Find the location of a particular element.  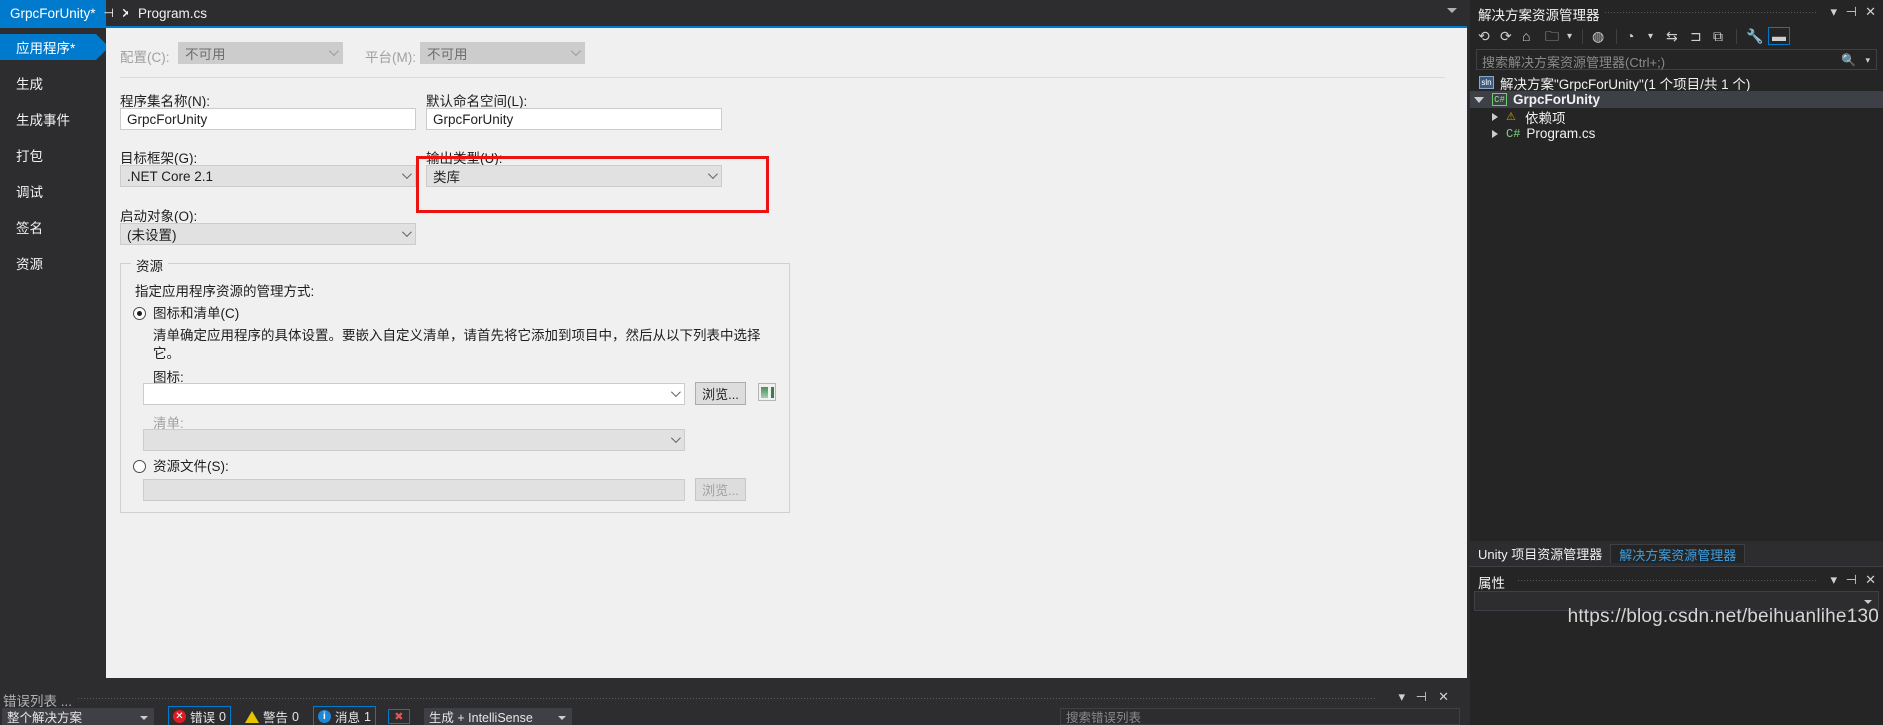

error-icon: ✕ is located at coordinates (179, 716).